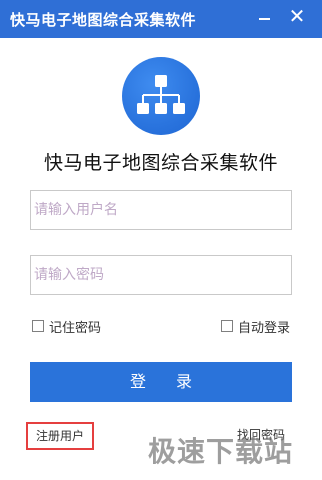 Image resolution: width=322 pixels, height=480 pixels. Describe the element at coordinates (161, 96) in the screenshot. I see `app-logo-icon` at that location.